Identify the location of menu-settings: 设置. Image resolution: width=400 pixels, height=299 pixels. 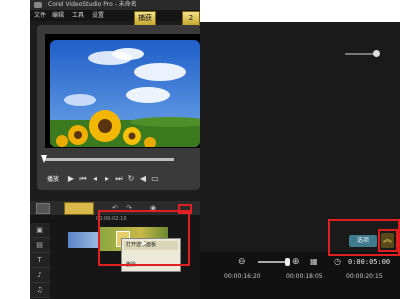
(98, 15).